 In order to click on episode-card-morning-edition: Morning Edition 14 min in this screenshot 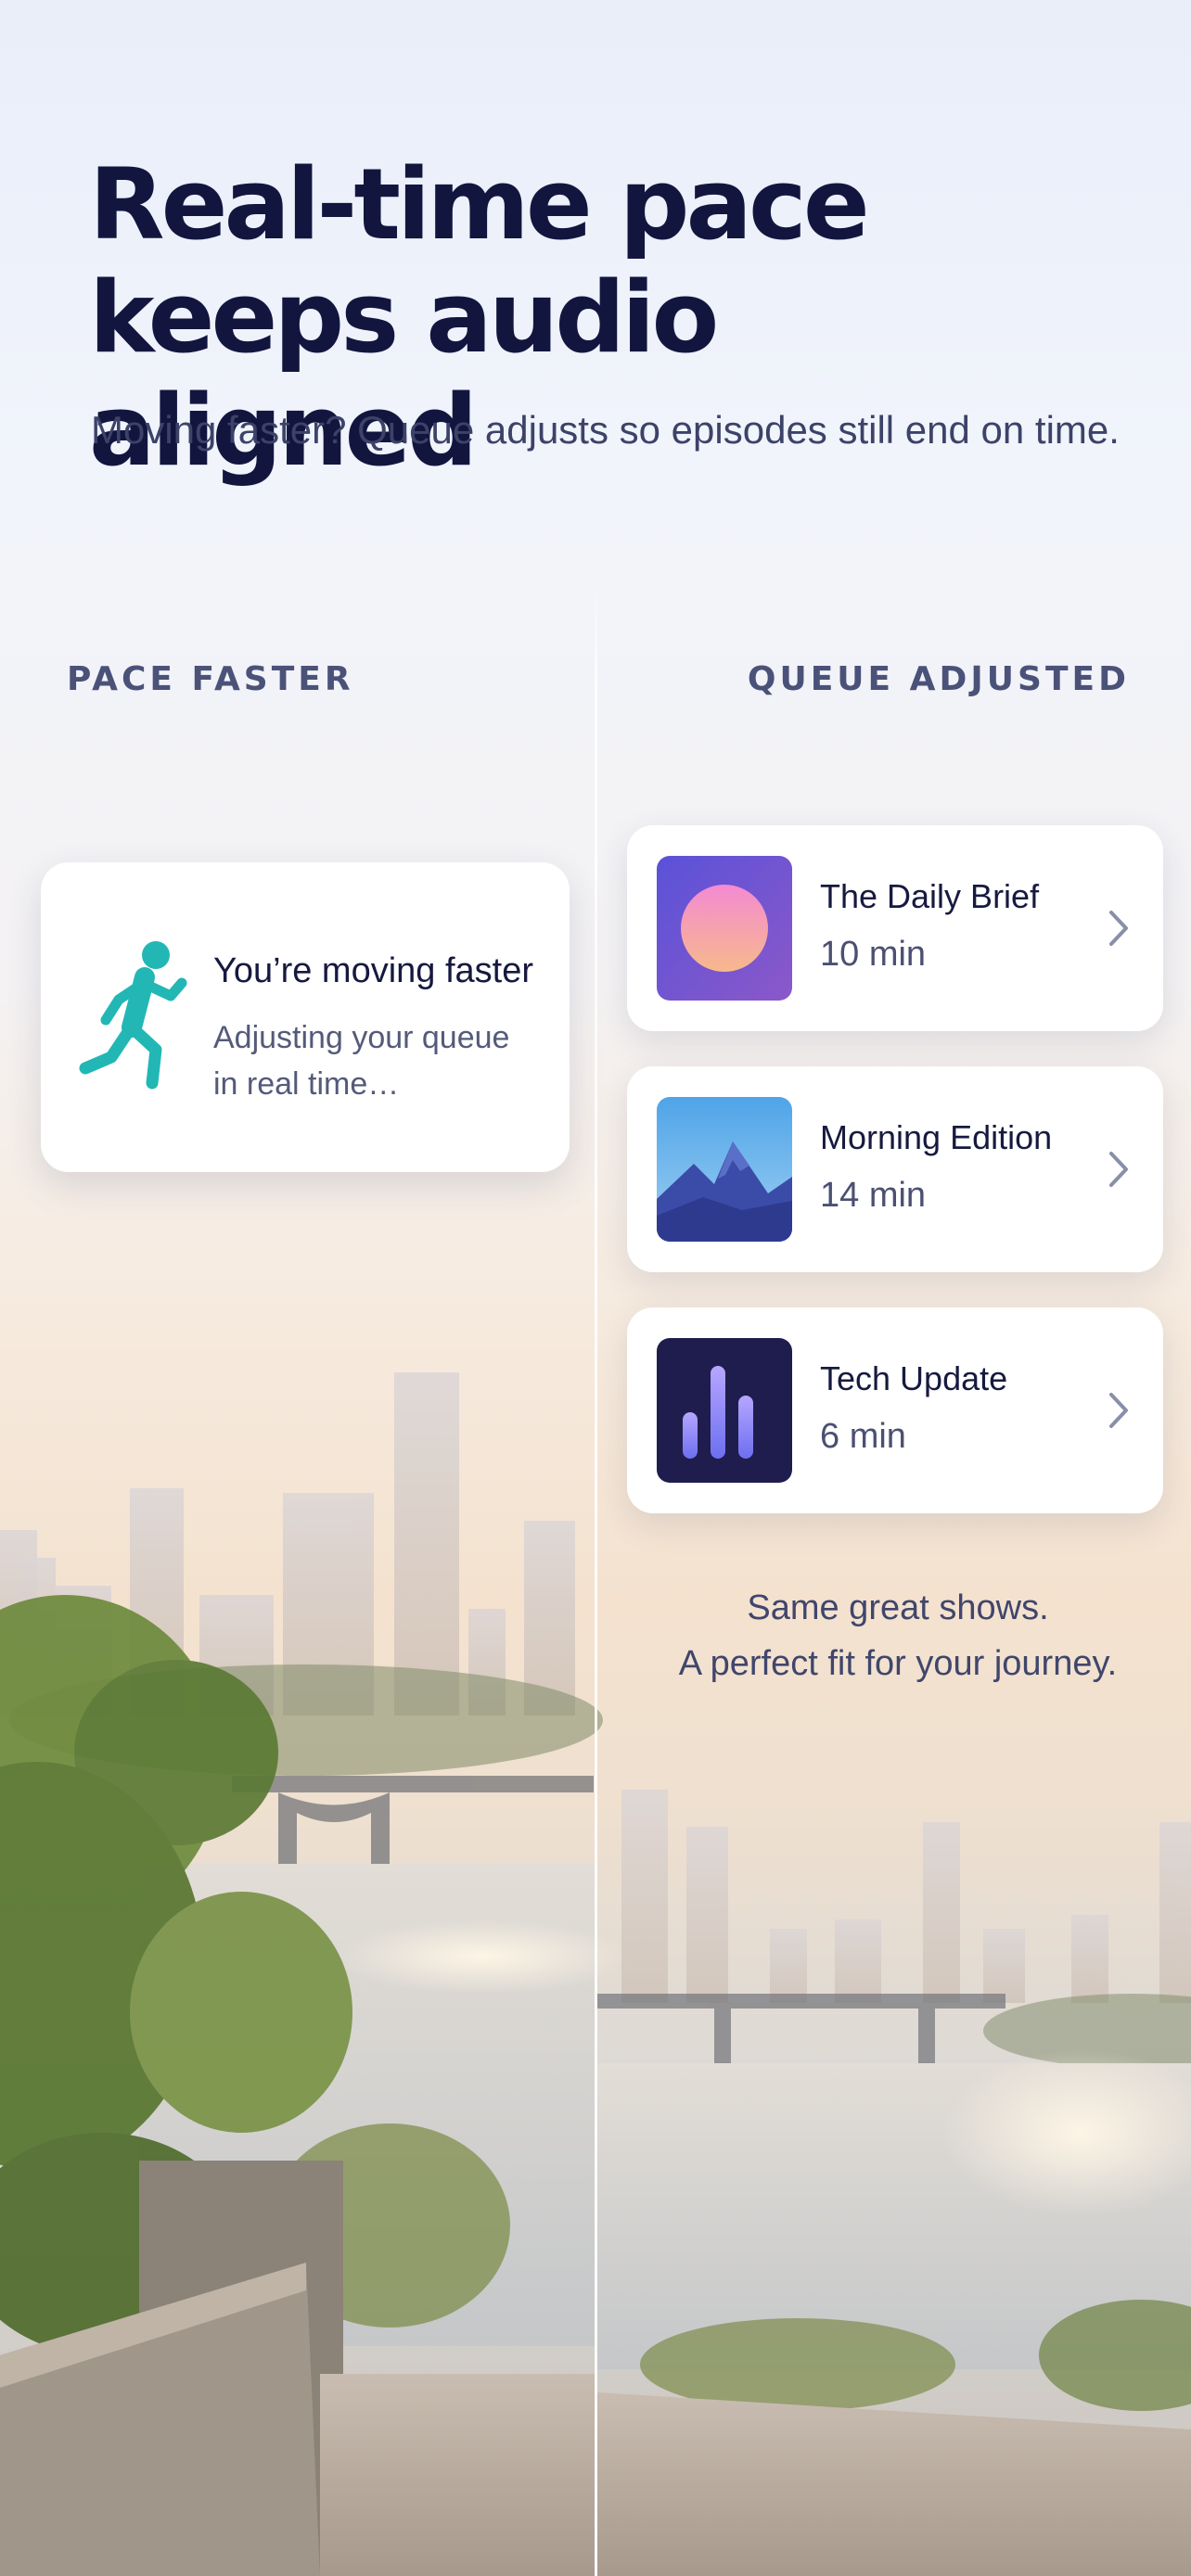, I will do `click(895, 1169)`.